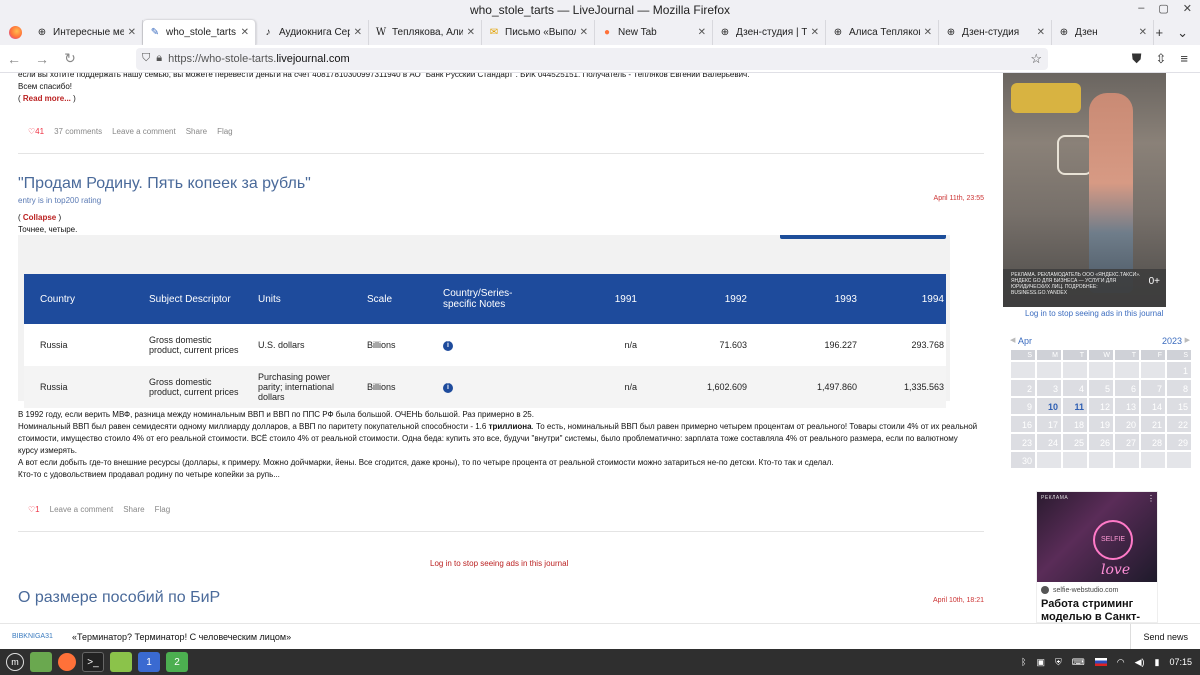 The width and height of the screenshot is (1200, 675). What do you see at coordinates (1100, 662) in the screenshot?
I see `language-flag-icon` at bounding box center [1100, 662].